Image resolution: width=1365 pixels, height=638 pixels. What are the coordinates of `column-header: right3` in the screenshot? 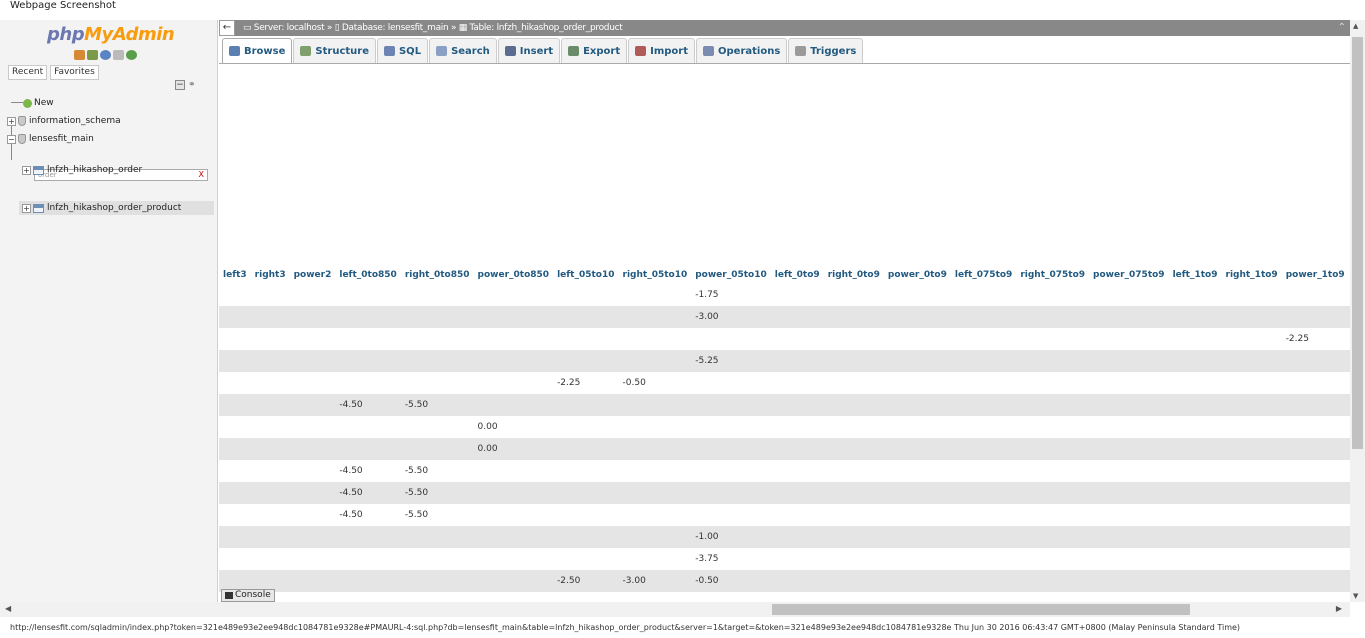 It's located at (270, 274).